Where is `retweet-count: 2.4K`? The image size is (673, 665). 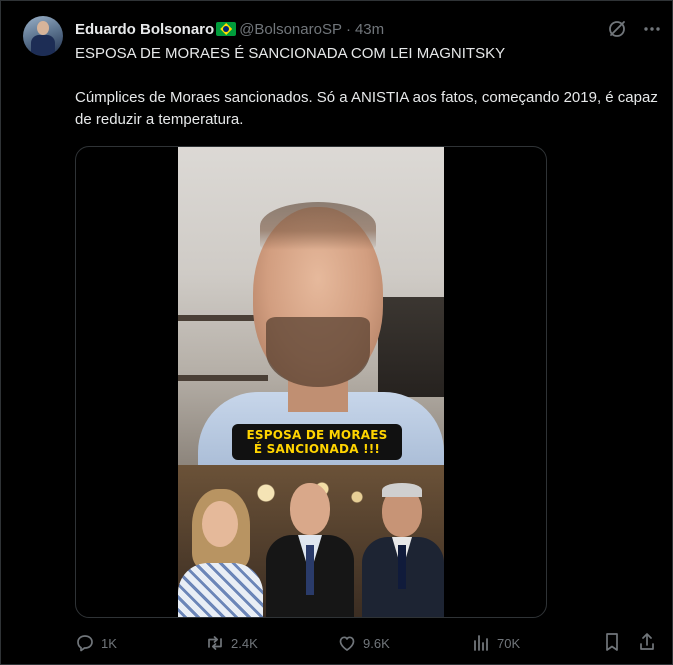 retweet-count: 2.4K is located at coordinates (244, 643).